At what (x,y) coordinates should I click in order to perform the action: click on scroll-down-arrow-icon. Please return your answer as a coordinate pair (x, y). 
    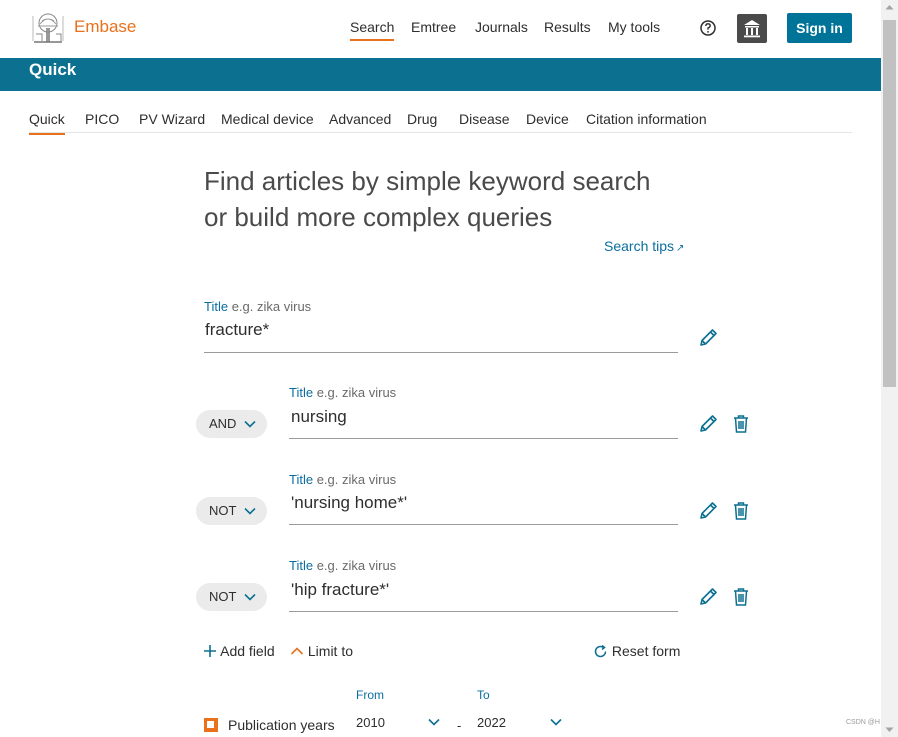
    Looking at the image, I should click on (889, 730).